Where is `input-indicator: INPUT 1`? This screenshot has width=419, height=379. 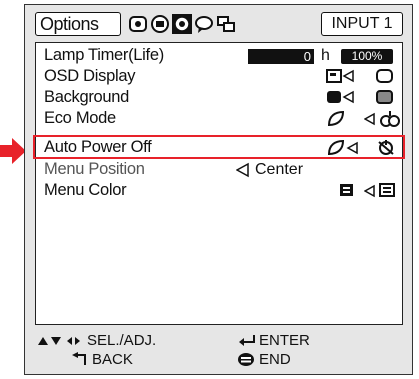
input-indicator: INPUT 1 is located at coordinates (362, 24).